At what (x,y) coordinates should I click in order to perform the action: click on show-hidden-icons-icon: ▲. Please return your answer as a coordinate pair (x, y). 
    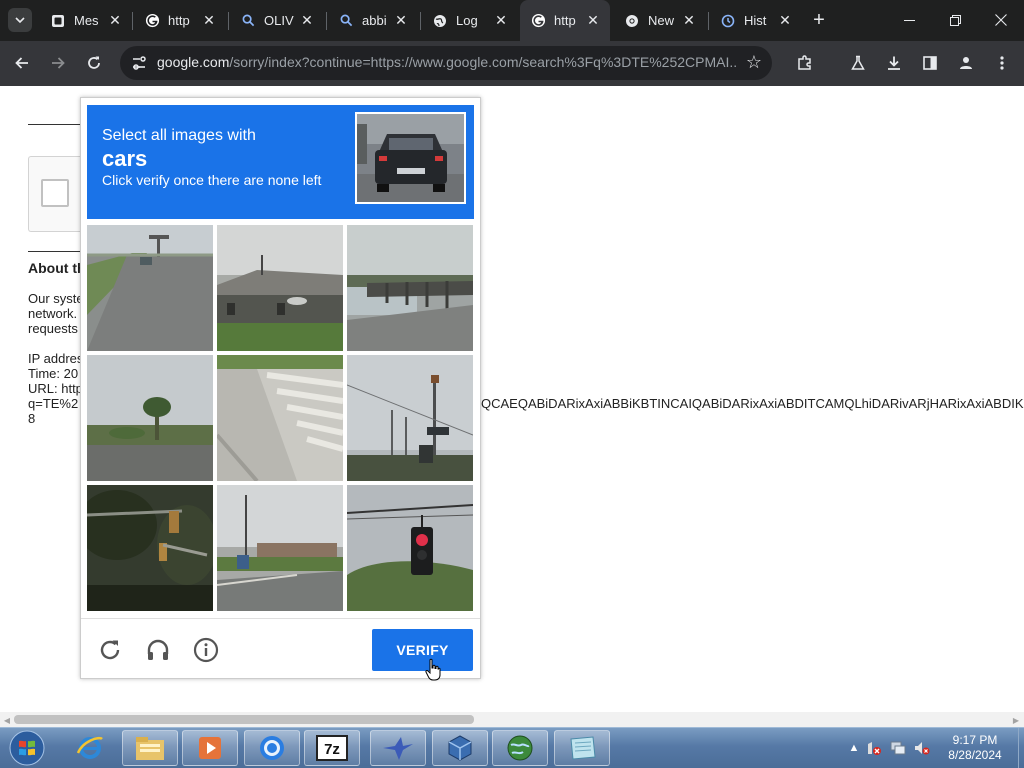
    Looking at the image, I should click on (854, 748).